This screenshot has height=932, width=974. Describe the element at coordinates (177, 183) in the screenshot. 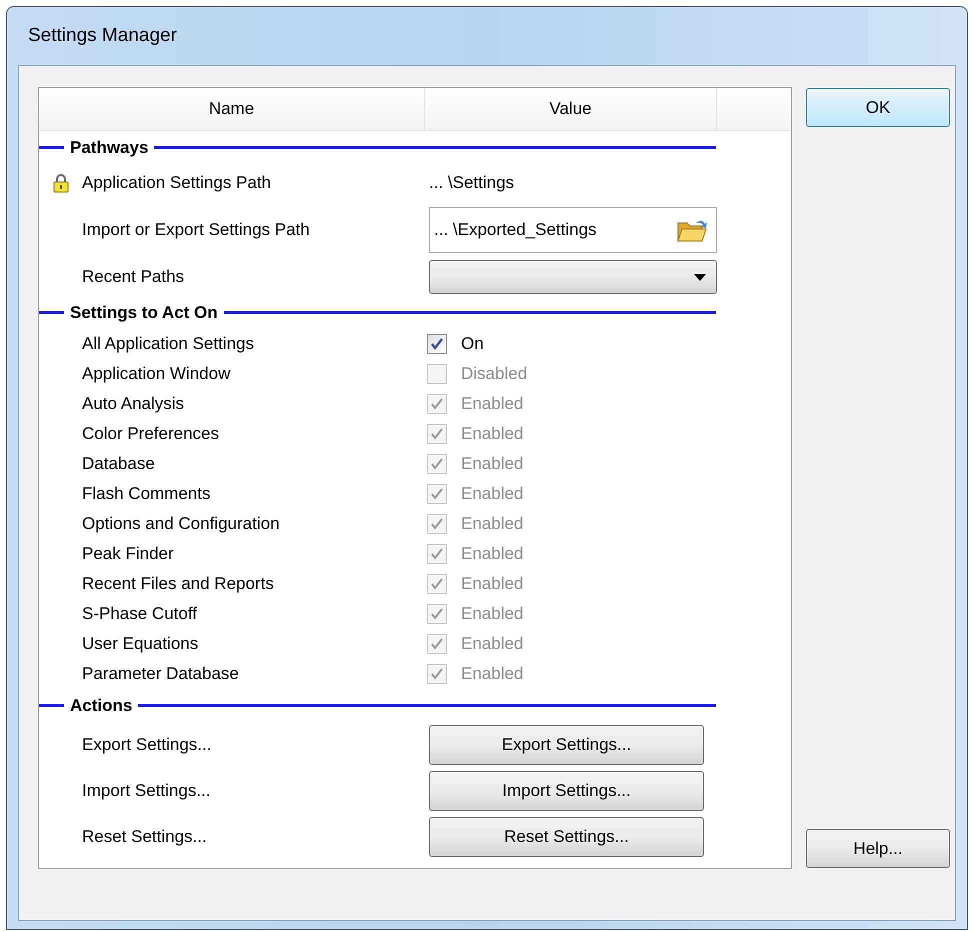

I see `setting-name: Application Settings Path` at that location.